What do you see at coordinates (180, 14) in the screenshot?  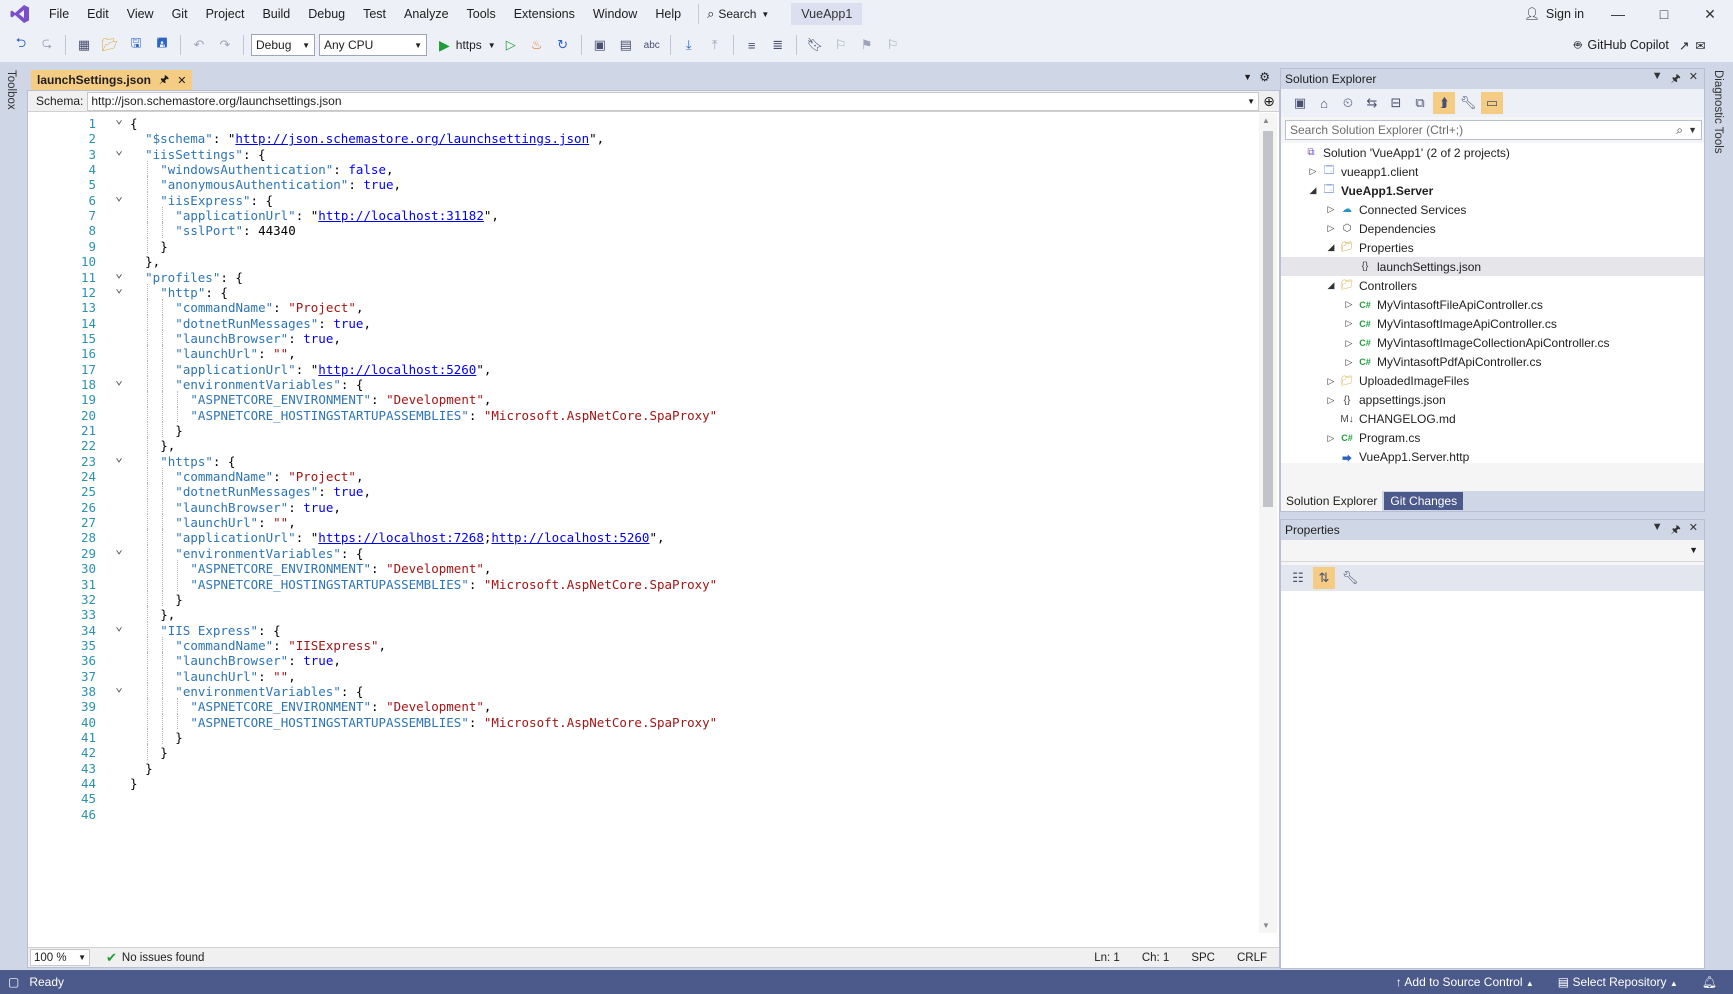 I see `menu-git: Git` at bounding box center [180, 14].